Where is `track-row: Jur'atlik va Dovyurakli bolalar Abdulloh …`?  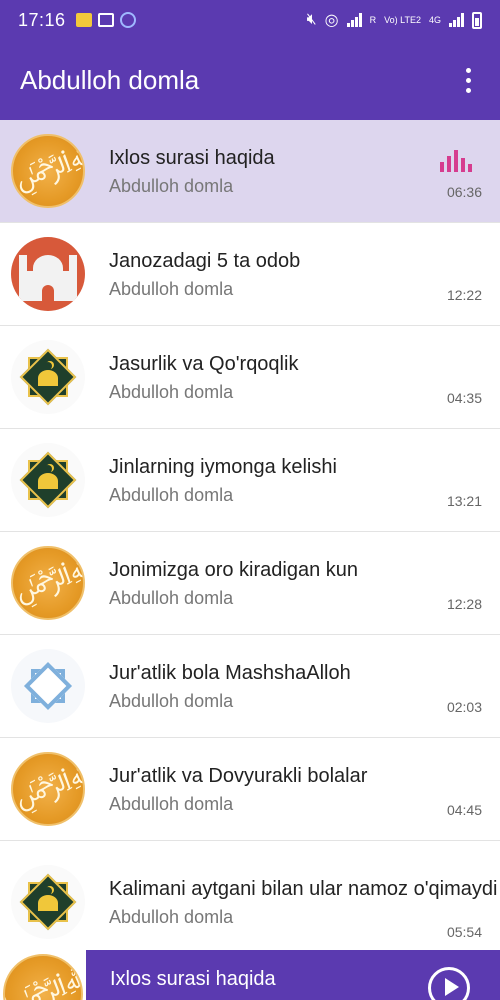
track-row: Jur'atlik va Dovyurakli bolalar Abdulloh … is located at coordinates (250, 789).